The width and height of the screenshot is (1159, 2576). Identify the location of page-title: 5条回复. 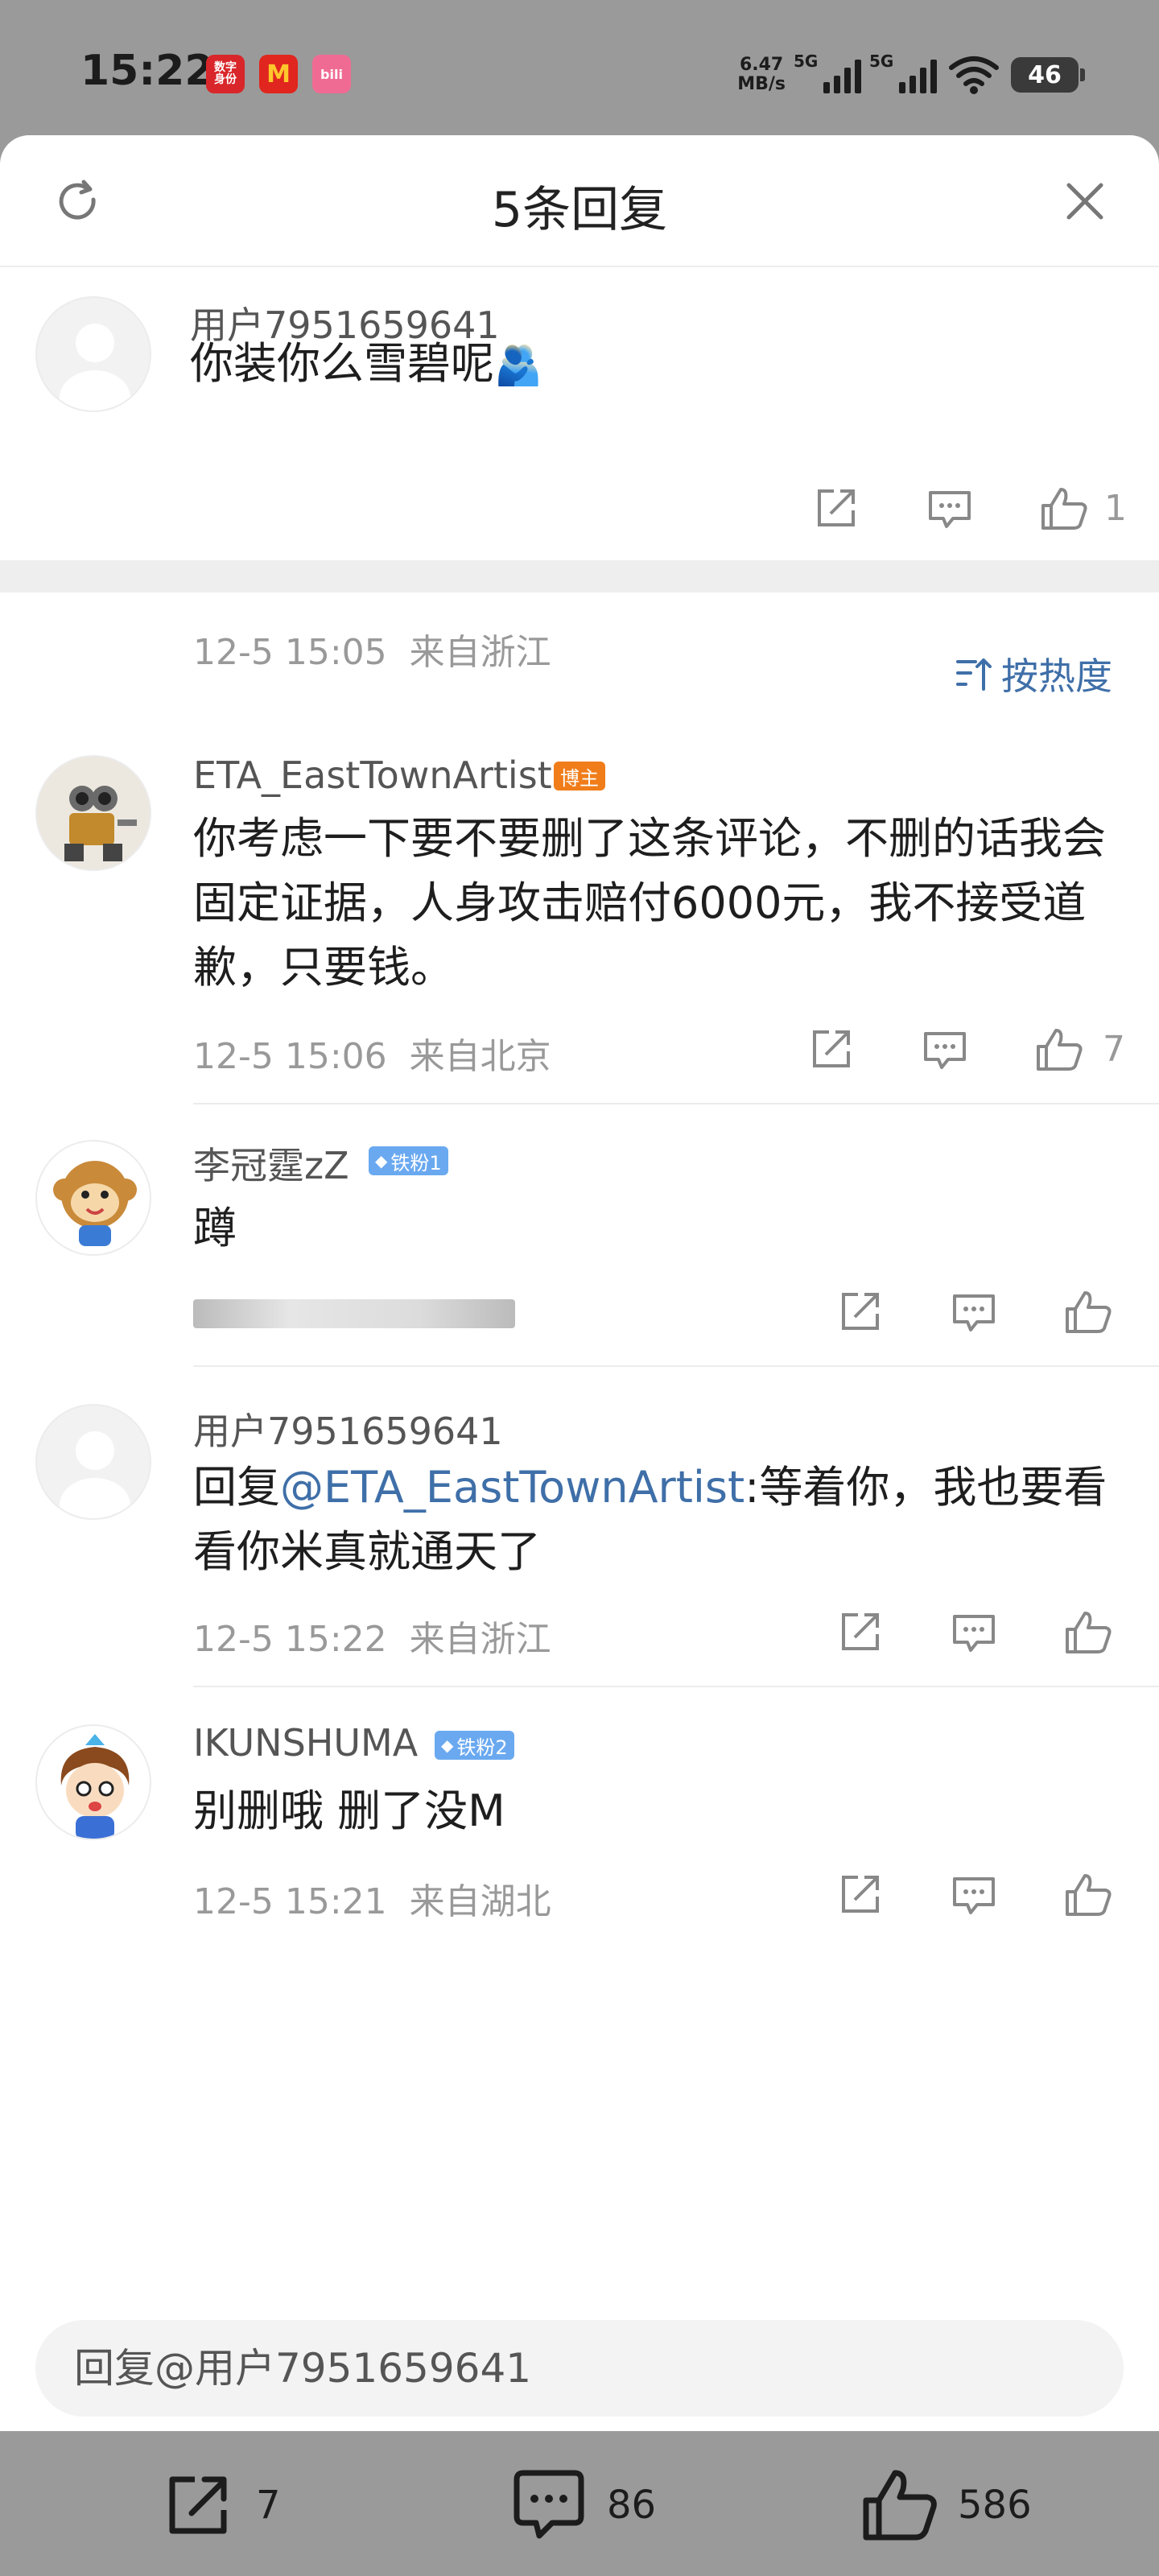
(579, 210).